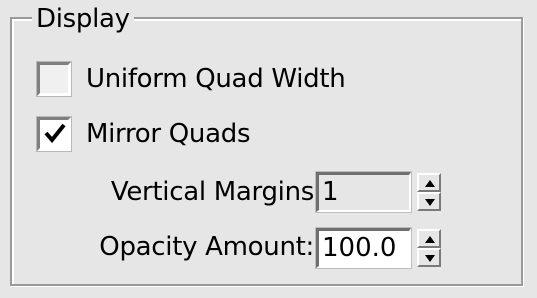 The height and width of the screenshot is (298, 537). I want to click on checkmark-icon, so click(55, 133).